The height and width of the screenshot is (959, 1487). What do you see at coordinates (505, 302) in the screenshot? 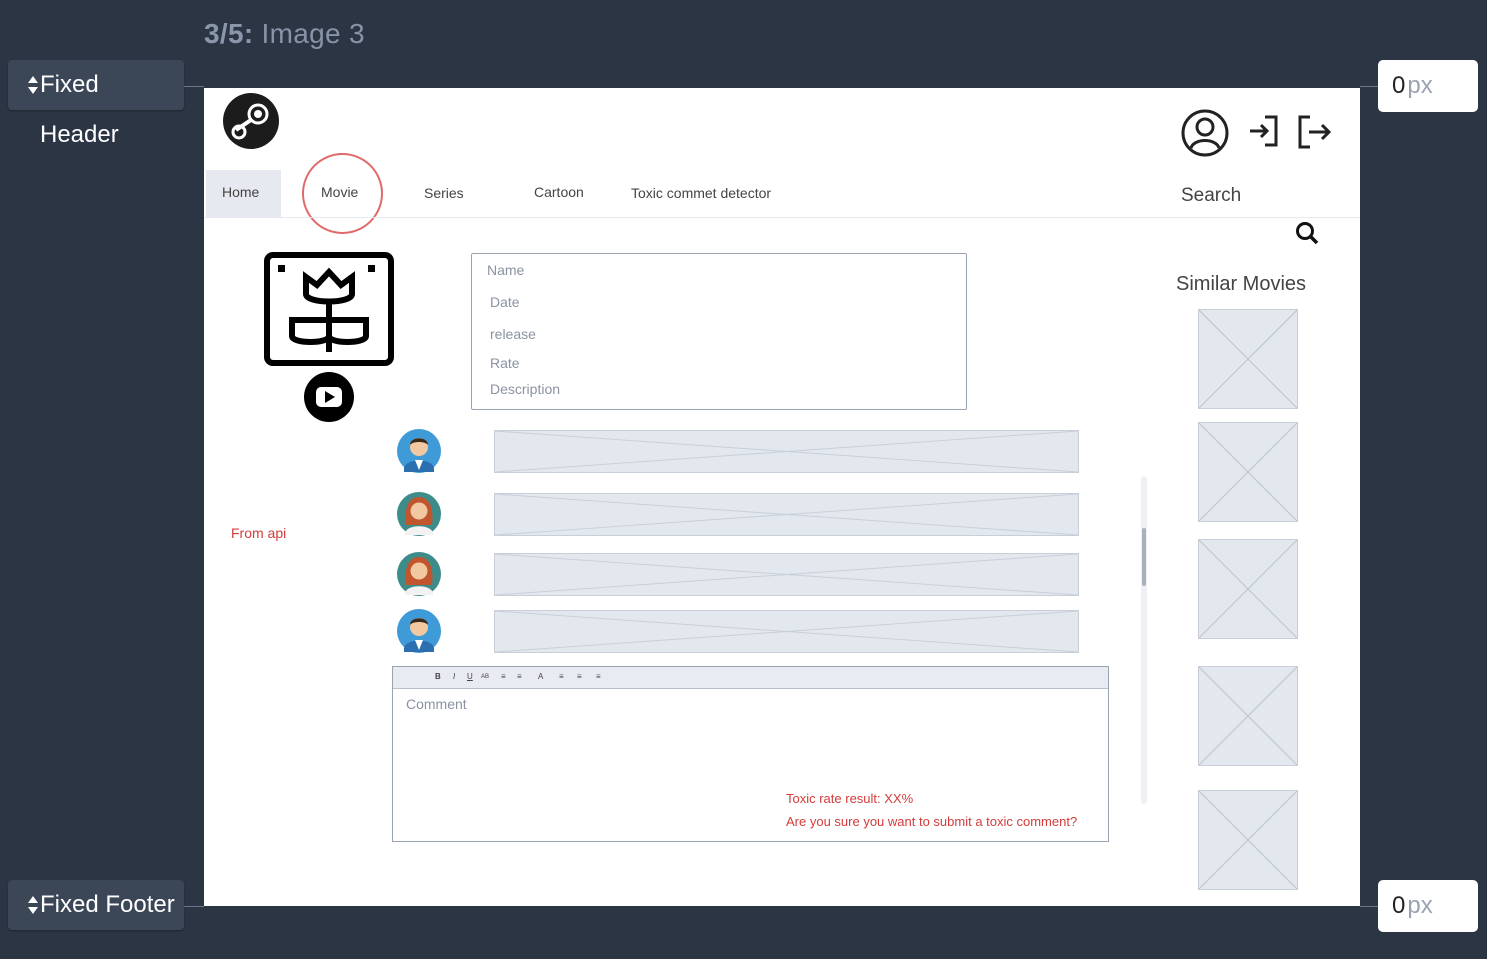
I see `info-field-date: Date` at bounding box center [505, 302].